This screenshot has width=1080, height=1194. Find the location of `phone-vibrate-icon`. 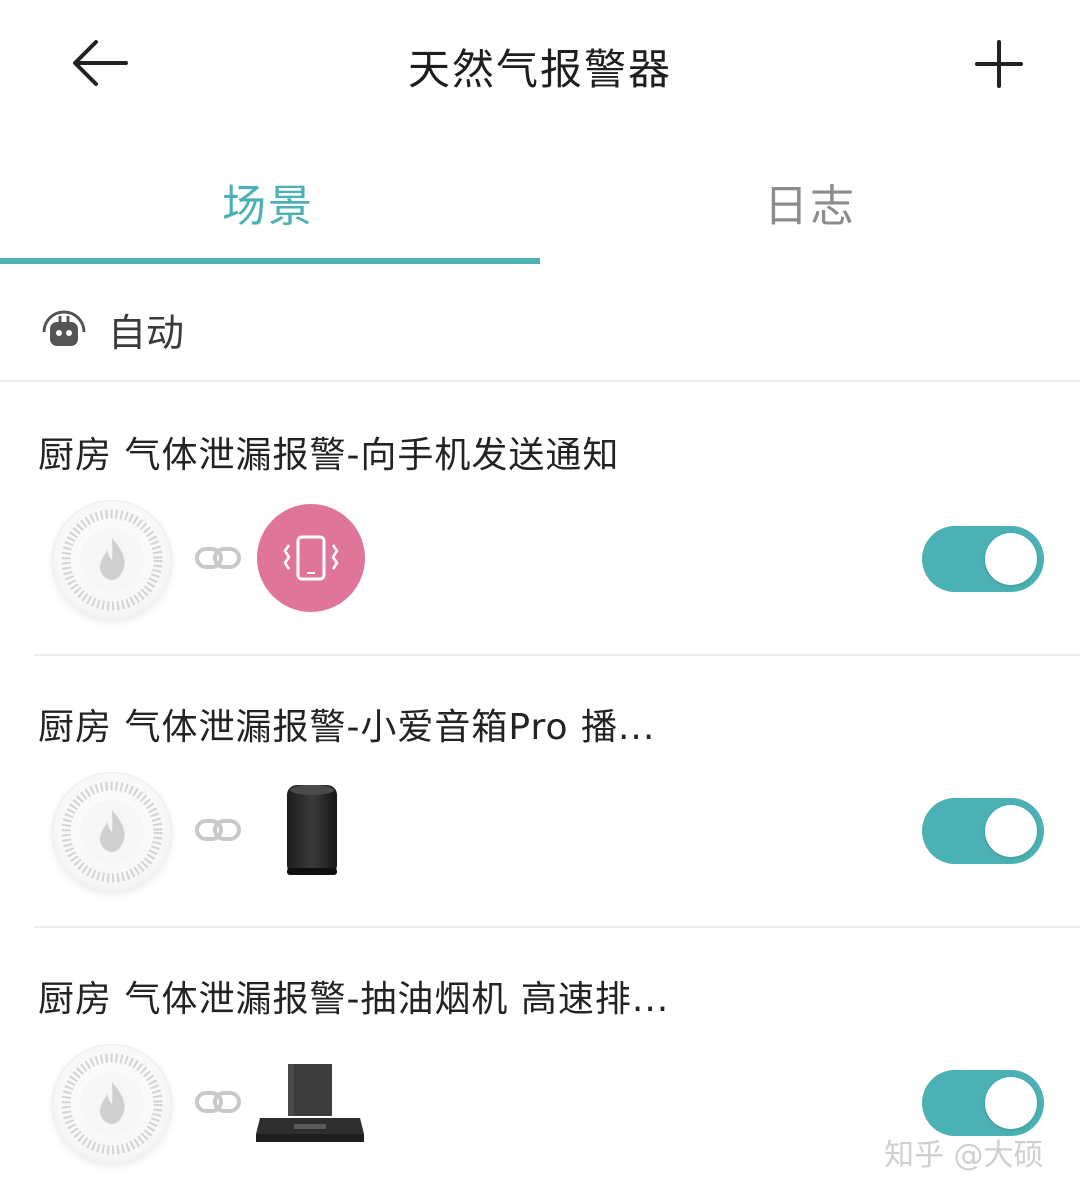

phone-vibrate-icon is located at coordinates (311, 558).